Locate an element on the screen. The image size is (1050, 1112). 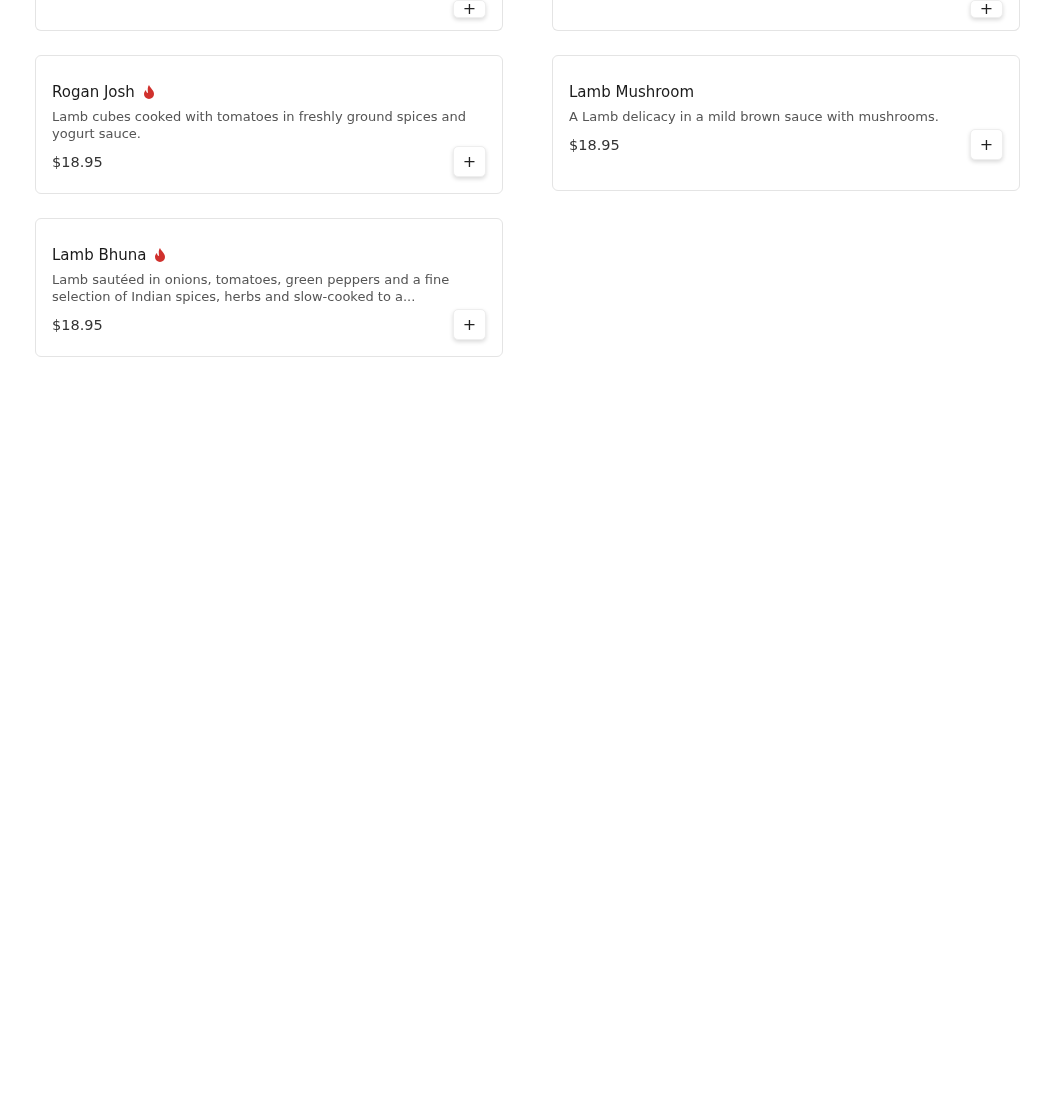
dish-description: Lamb cubes cooked with tomatoes in freshly ground spices and yogurt sauce. is located at coordinates (259, 125).